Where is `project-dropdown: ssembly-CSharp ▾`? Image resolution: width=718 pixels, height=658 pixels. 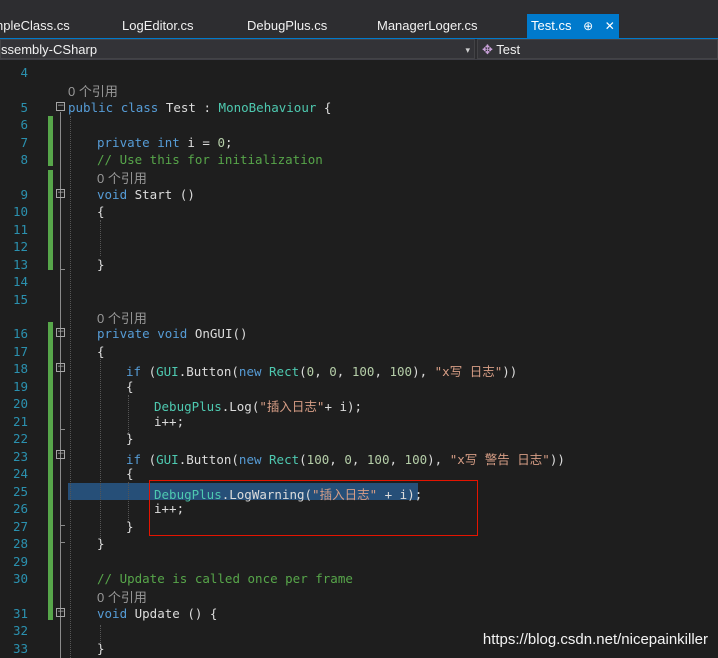
project-dropdown: ssembly-CSharp ▾ is located at coordinates (237, 49).